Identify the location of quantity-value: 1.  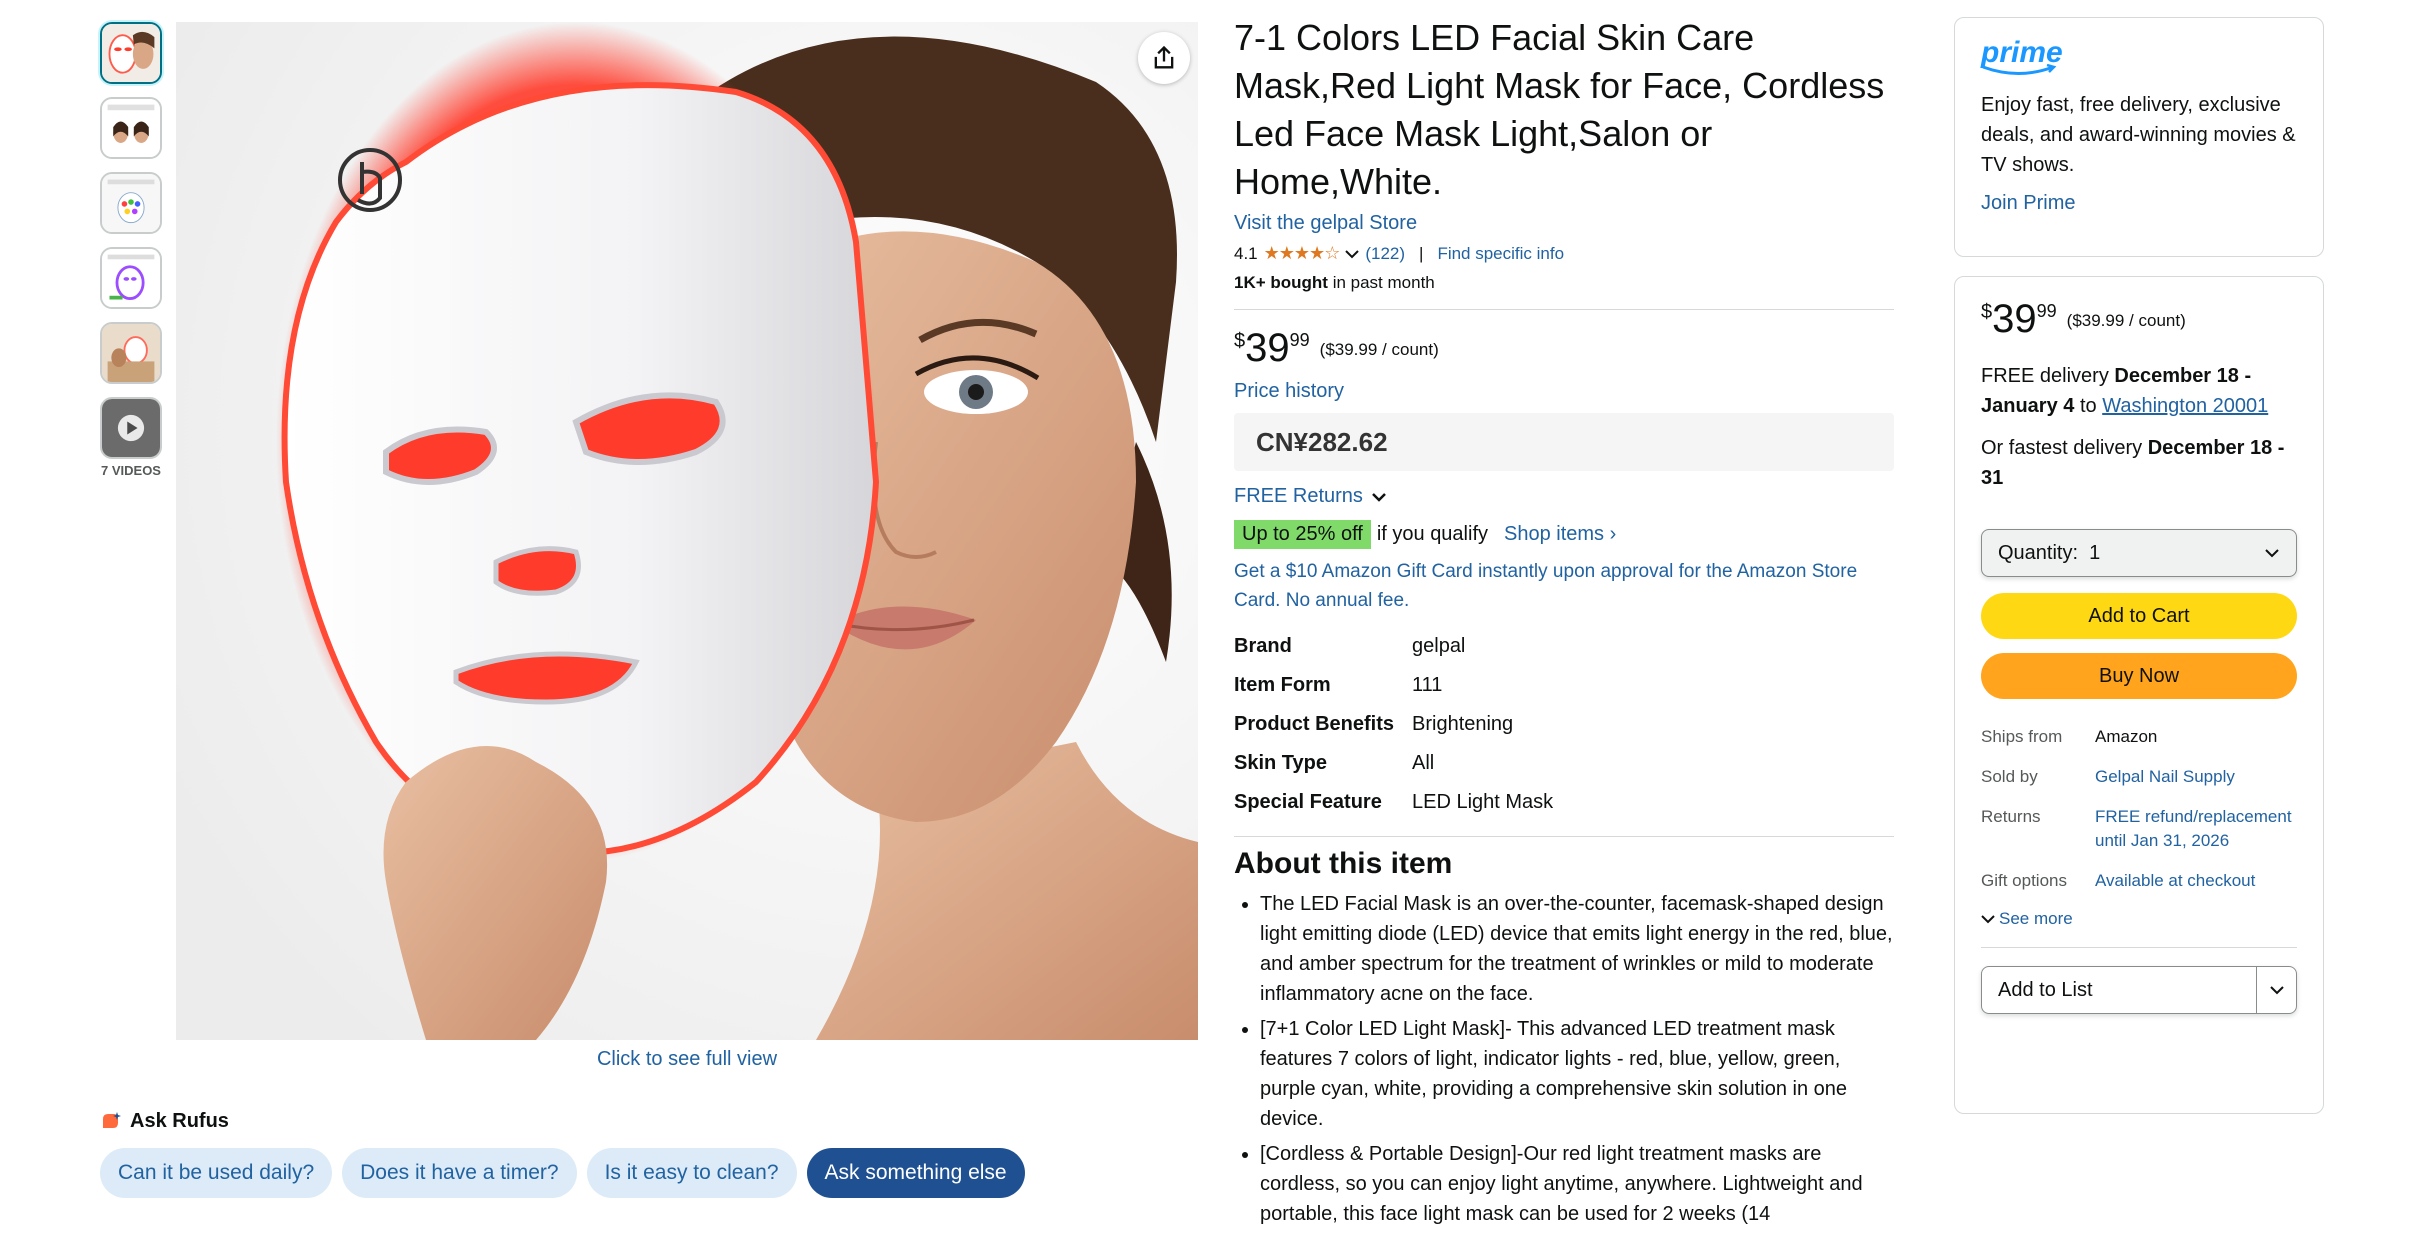
(2095, 552).